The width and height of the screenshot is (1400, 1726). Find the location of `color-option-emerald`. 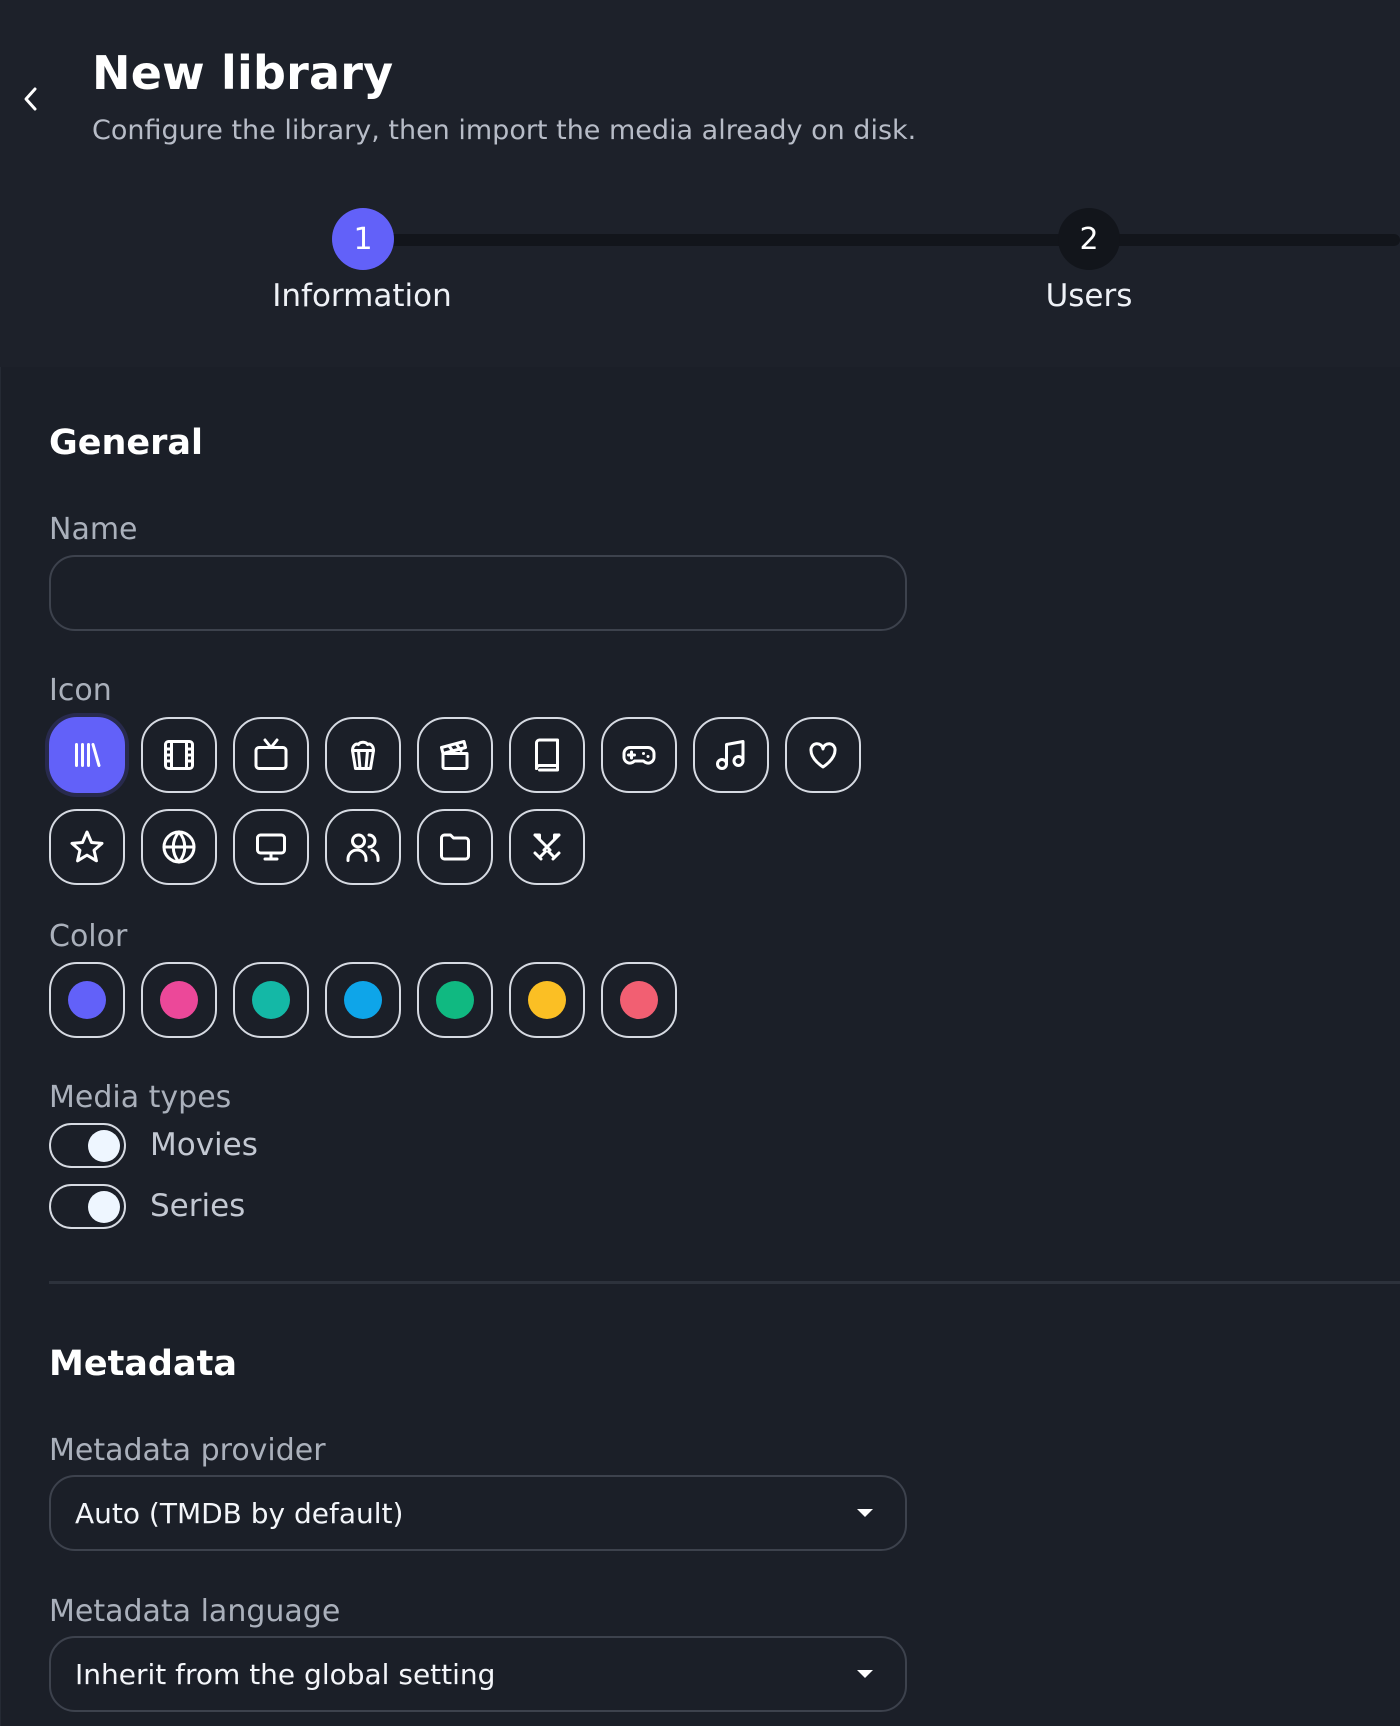

color-option-emerald is located at coordinates (455, 1000).